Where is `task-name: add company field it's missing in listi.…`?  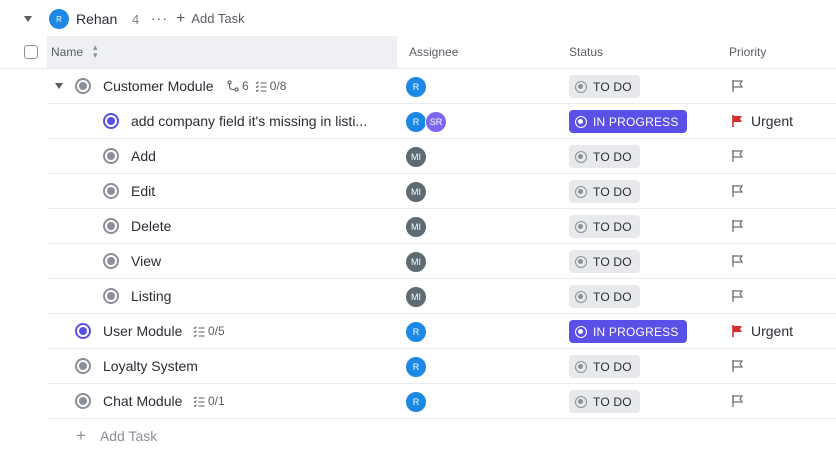 task-name: add company field it's missing in listi.… is located at coordinates (249, 121).